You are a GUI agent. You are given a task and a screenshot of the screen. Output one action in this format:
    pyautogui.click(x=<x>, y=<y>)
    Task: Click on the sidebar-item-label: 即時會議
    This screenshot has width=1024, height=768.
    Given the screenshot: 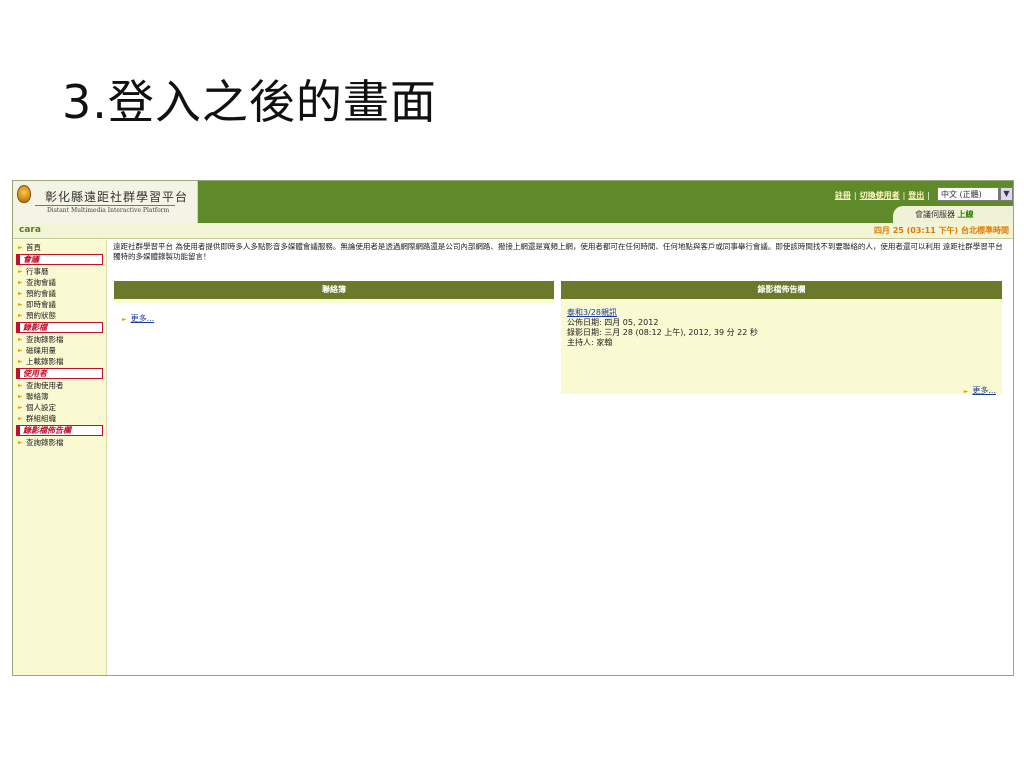 What is the action you would take?
    pyautogui.click(x=41, y=304)
    